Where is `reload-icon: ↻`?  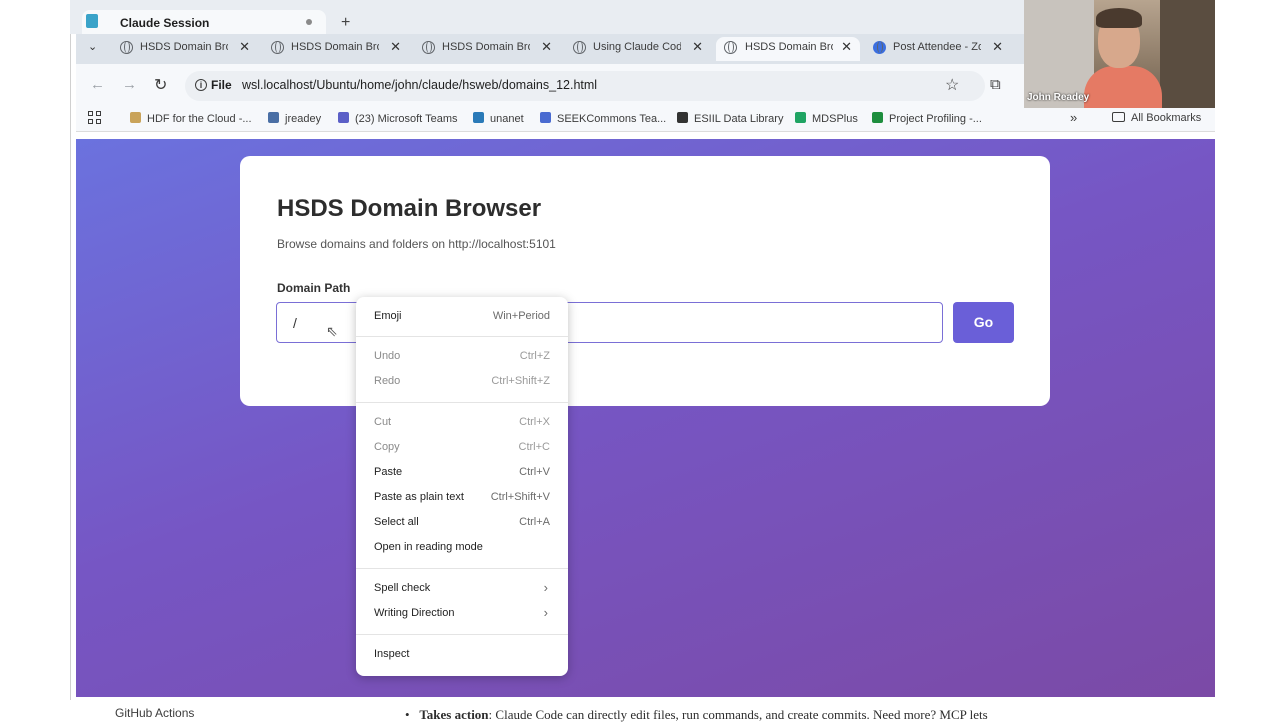 reload-icon: ↻ is located at coordinates (160, 85).